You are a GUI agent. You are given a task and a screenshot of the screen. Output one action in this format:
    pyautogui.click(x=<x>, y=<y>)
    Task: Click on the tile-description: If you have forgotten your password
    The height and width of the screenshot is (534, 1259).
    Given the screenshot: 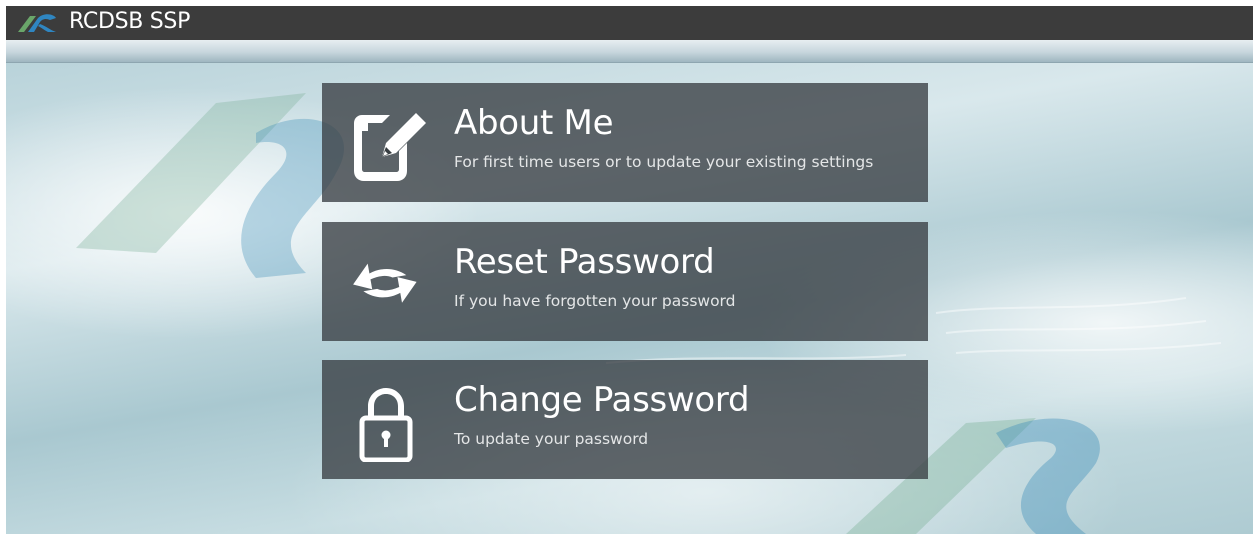 What is the action you would take?
    pyautogui.click(x=595, y=301)
    